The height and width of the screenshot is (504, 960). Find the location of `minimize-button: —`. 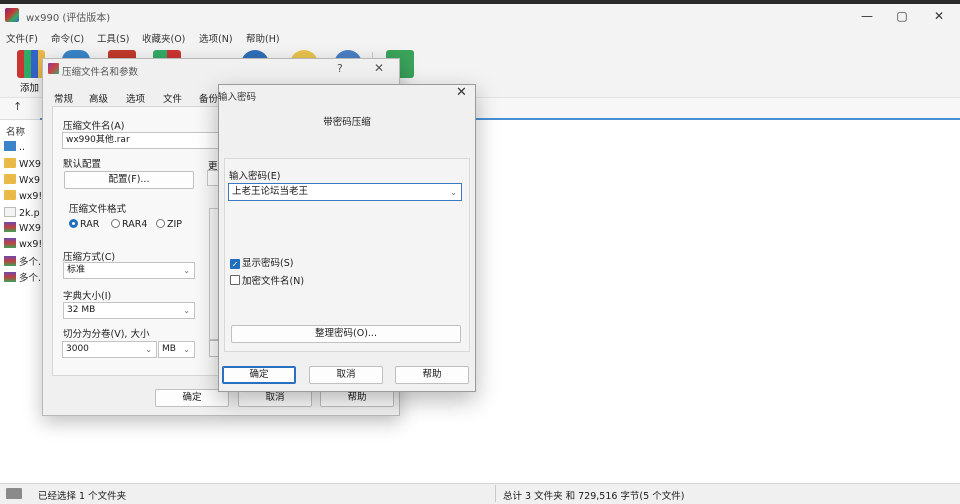

minimize-button: — is located at coordinates (867, 16).